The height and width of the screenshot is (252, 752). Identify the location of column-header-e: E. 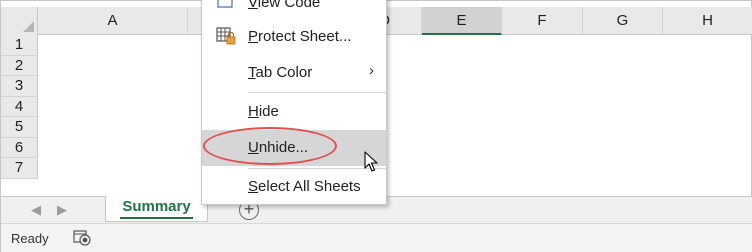
(462, 21).